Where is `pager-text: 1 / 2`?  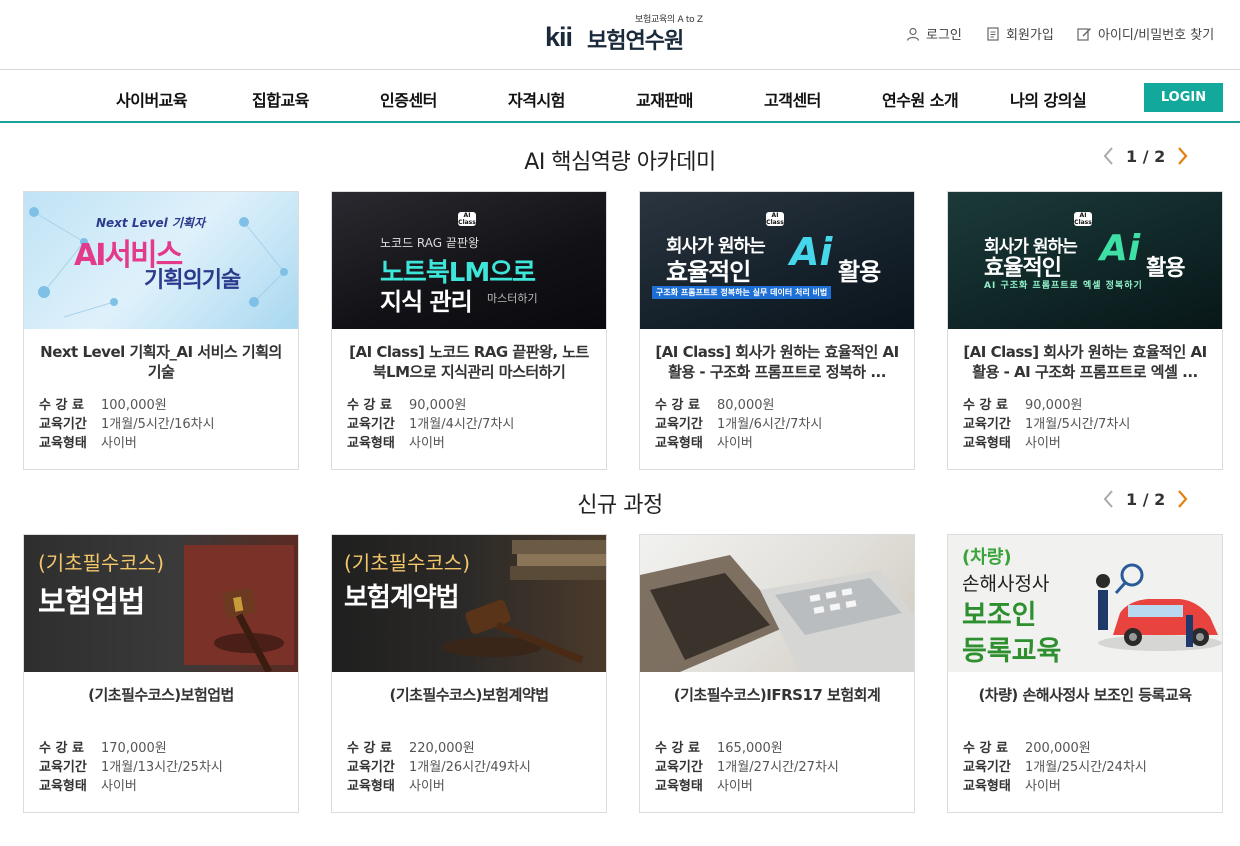 pager-text: 1 / 2 is located at coordinates (1146, 499).